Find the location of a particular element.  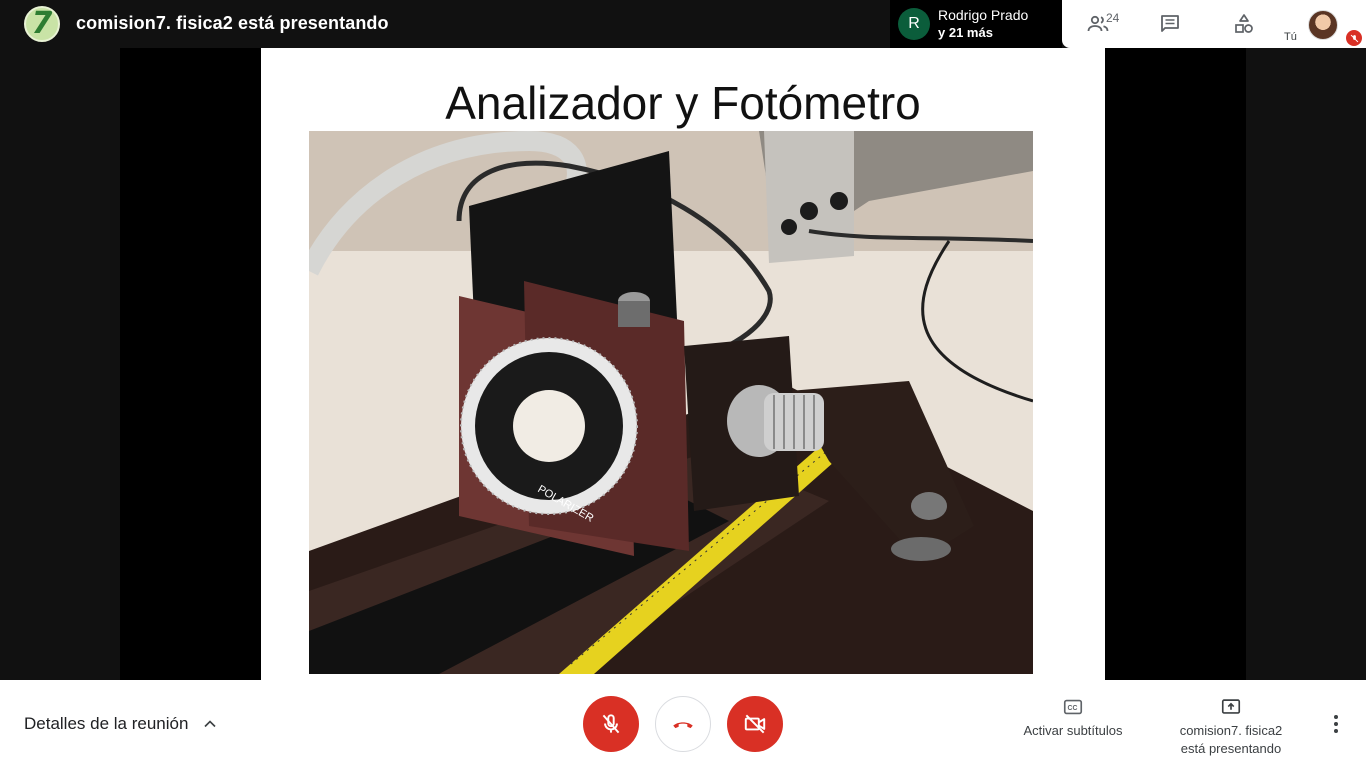

presenting-button: comision7. fisica2 está presentando is located at coordinates (1231, 727).